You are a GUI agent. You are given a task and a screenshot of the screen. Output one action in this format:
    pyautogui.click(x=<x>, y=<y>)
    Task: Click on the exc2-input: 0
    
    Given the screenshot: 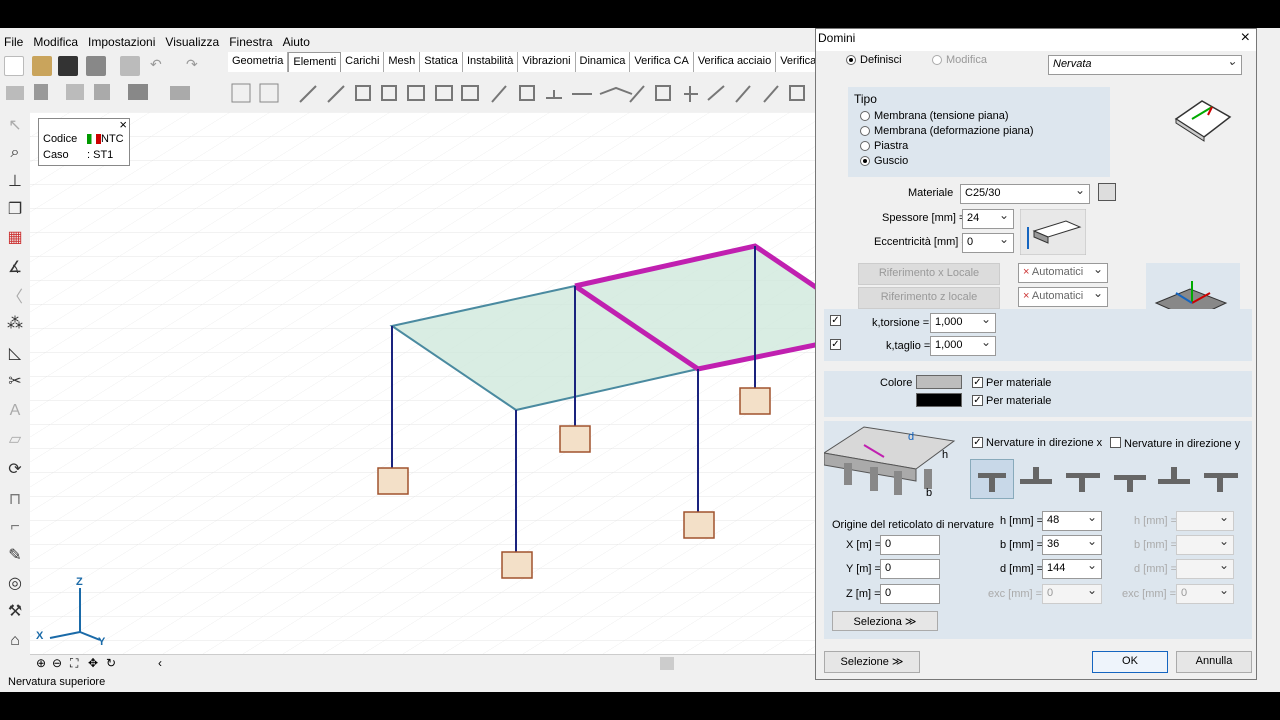 What is the action you would take?
    pyautogui.click(x=1205, y=593)
    